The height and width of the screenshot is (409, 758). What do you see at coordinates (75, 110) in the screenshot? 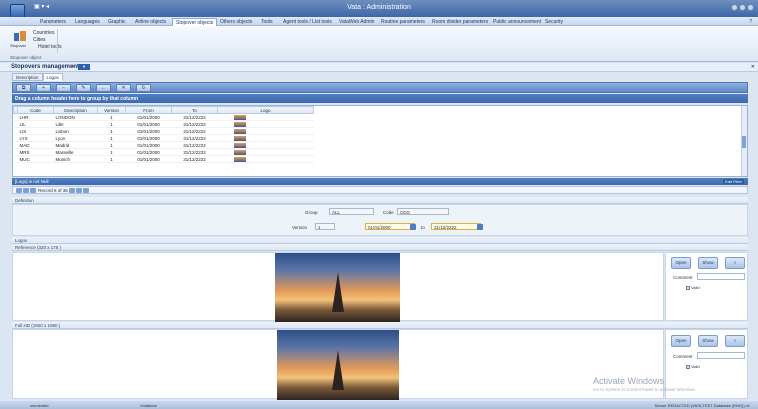
I see `col-header-description: Description` at bounding box center [75, 110].